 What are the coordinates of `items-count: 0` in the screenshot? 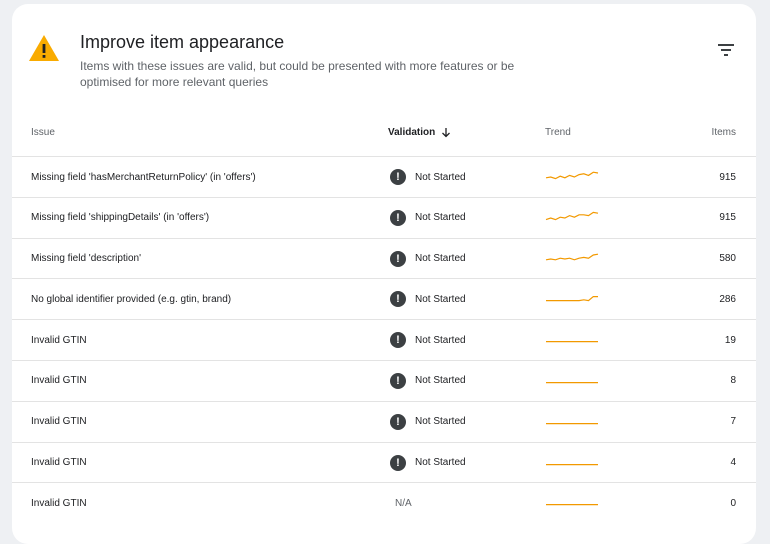 It's located at (733, 503).